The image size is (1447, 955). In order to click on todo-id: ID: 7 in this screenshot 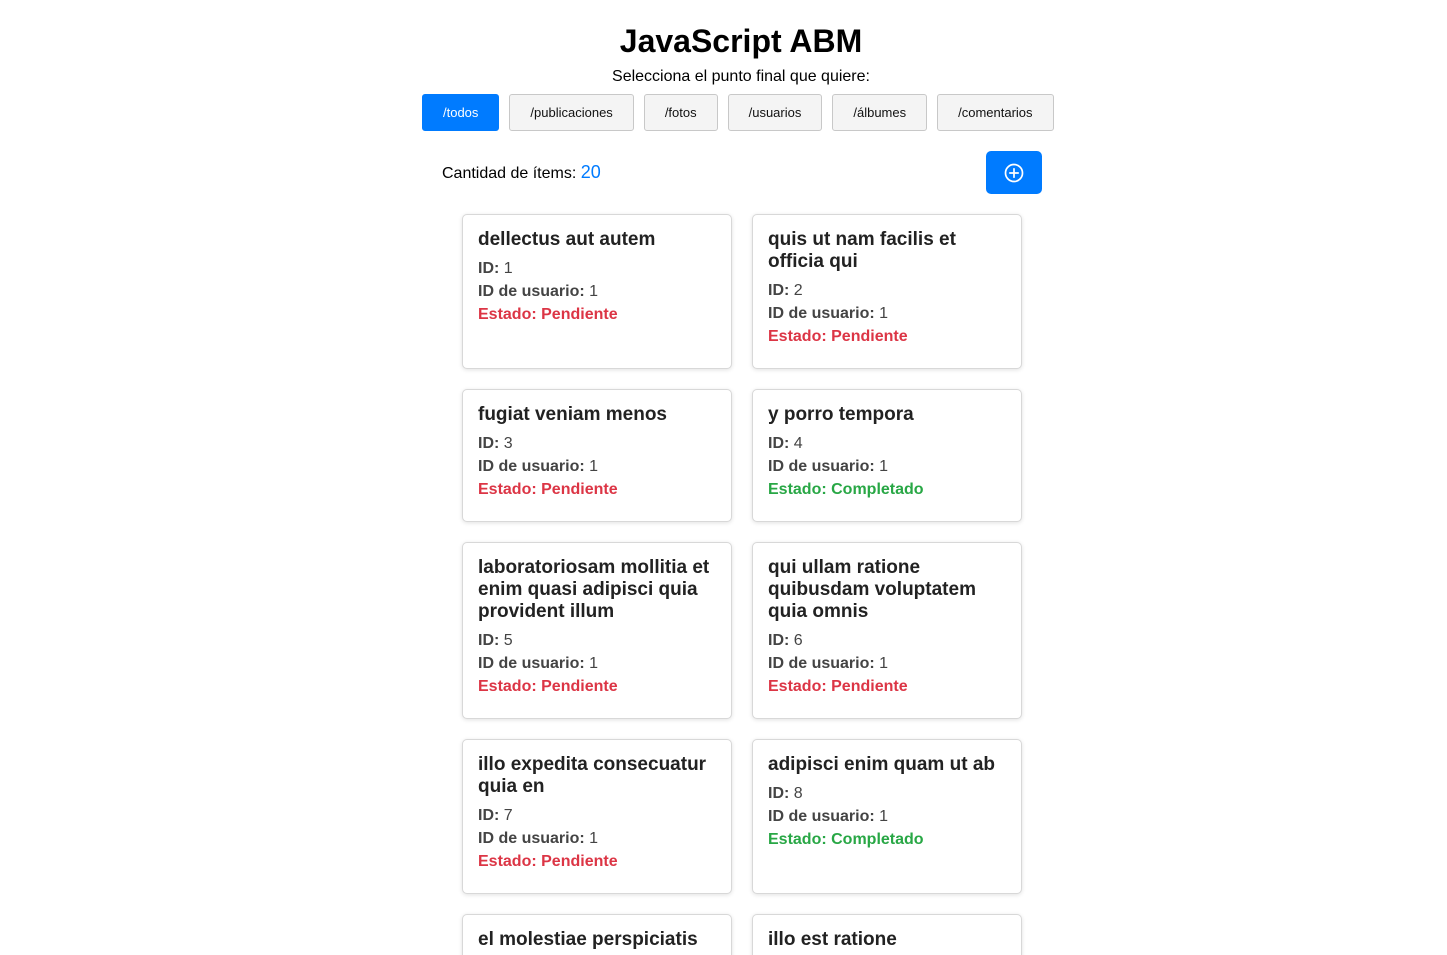, I will do `click(597, 815)`.